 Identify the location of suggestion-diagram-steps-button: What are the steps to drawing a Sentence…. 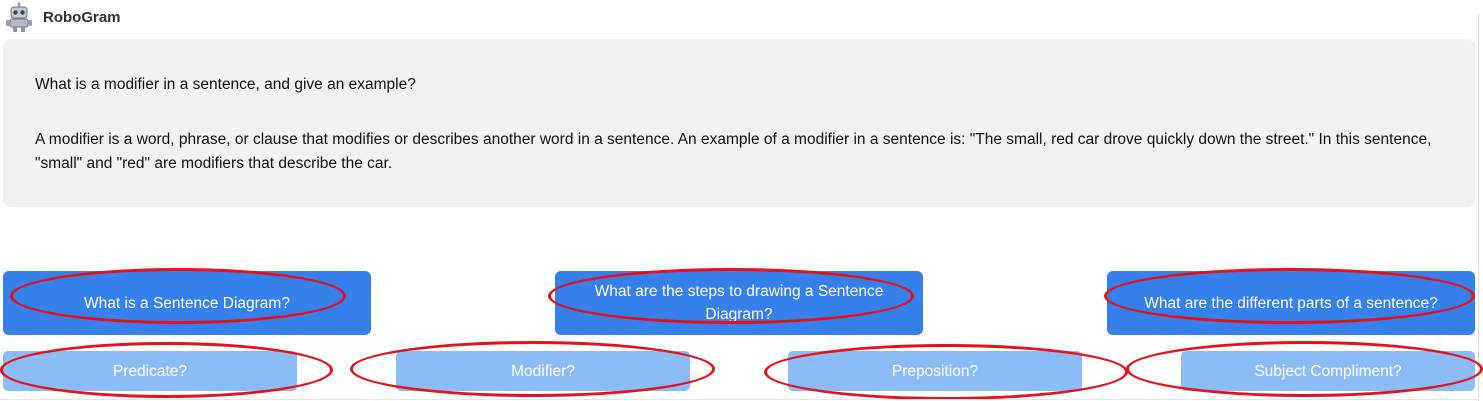
(739, 303).